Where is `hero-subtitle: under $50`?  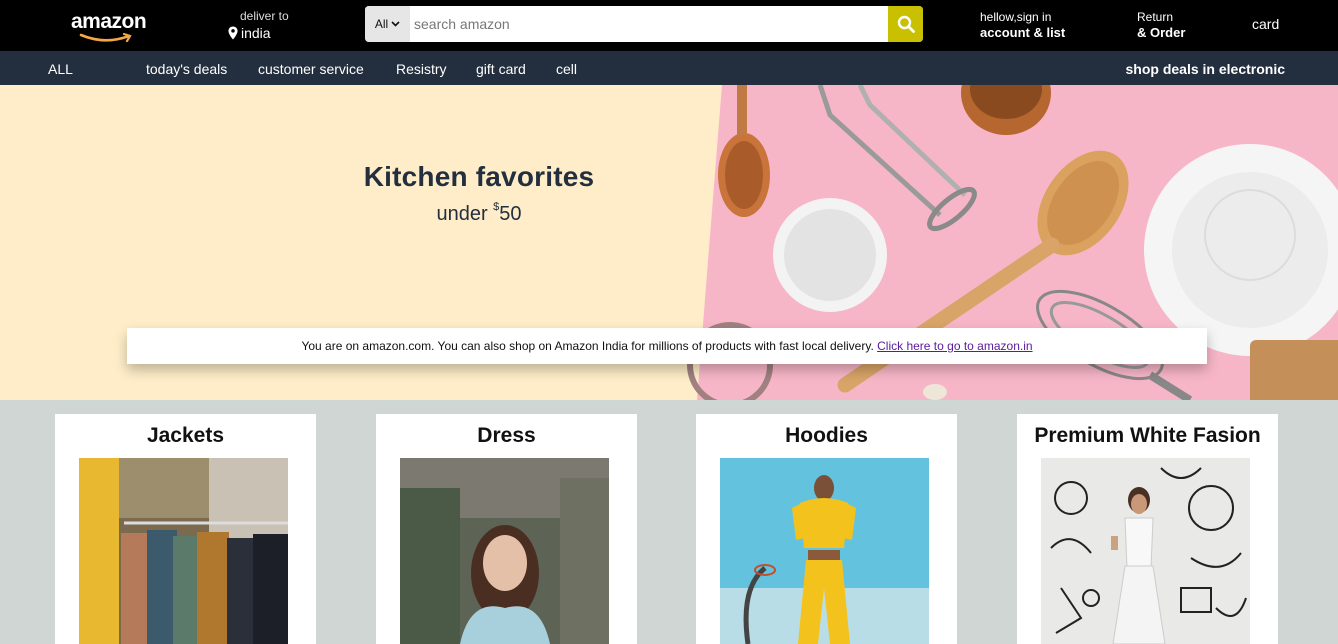
hero-subtitle: under $50 is located at coordinates (479, 213).